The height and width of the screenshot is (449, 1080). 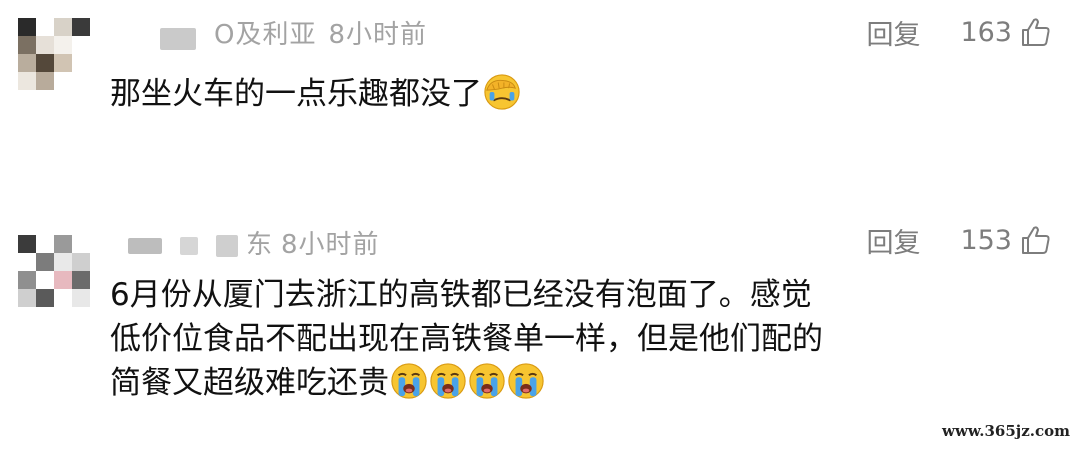 I want to click on like-count: 153, so click(x=986, y=240).